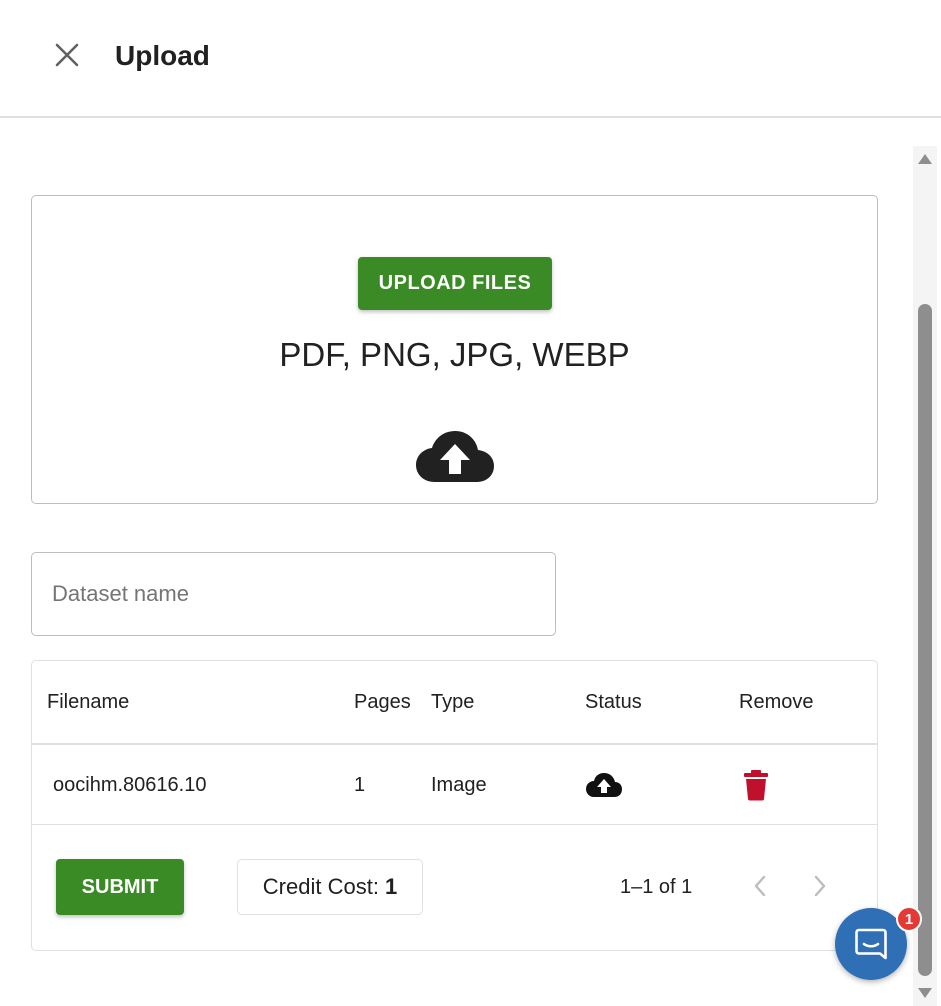 This screenshot has height=1006, width=941. Describe the element at coordinates (130, 785) in the screenshot. I see `filename-cell: oocihm.80616.10` at that location.